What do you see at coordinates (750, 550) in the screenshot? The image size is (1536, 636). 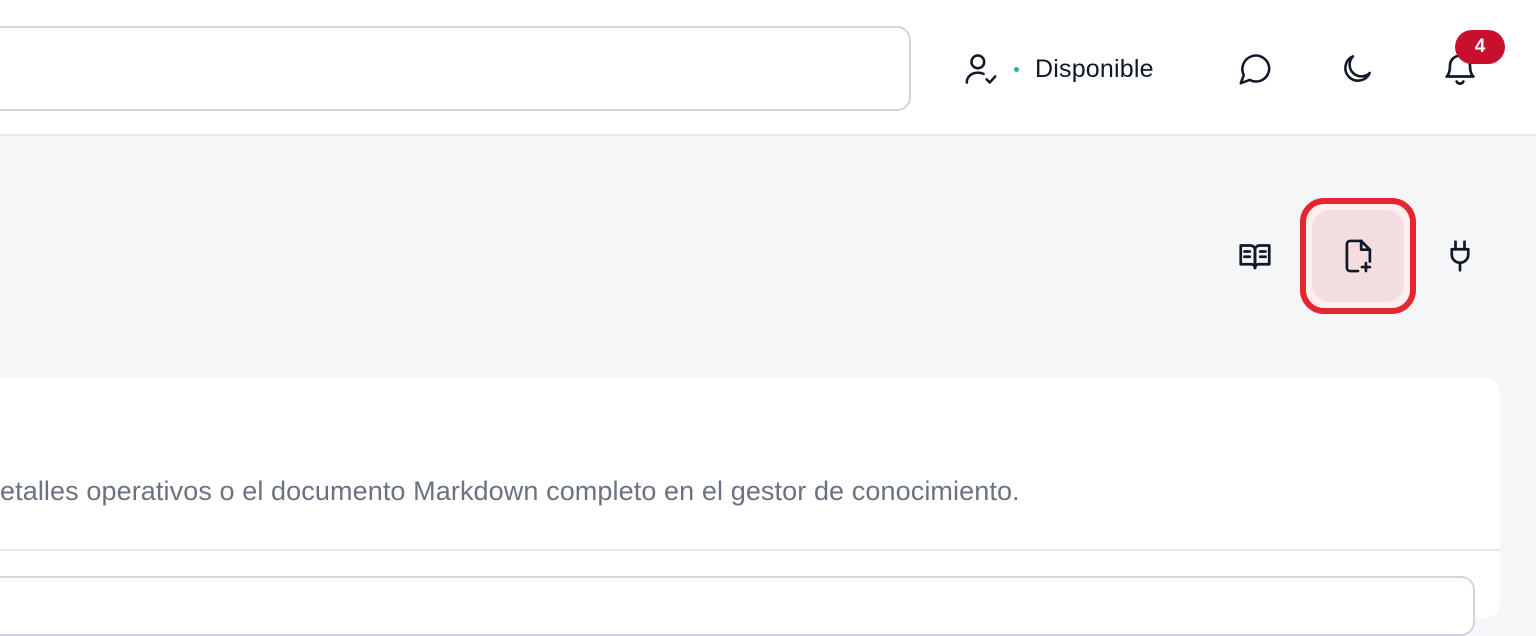 I see `divider` at bounding box center [750, 550].